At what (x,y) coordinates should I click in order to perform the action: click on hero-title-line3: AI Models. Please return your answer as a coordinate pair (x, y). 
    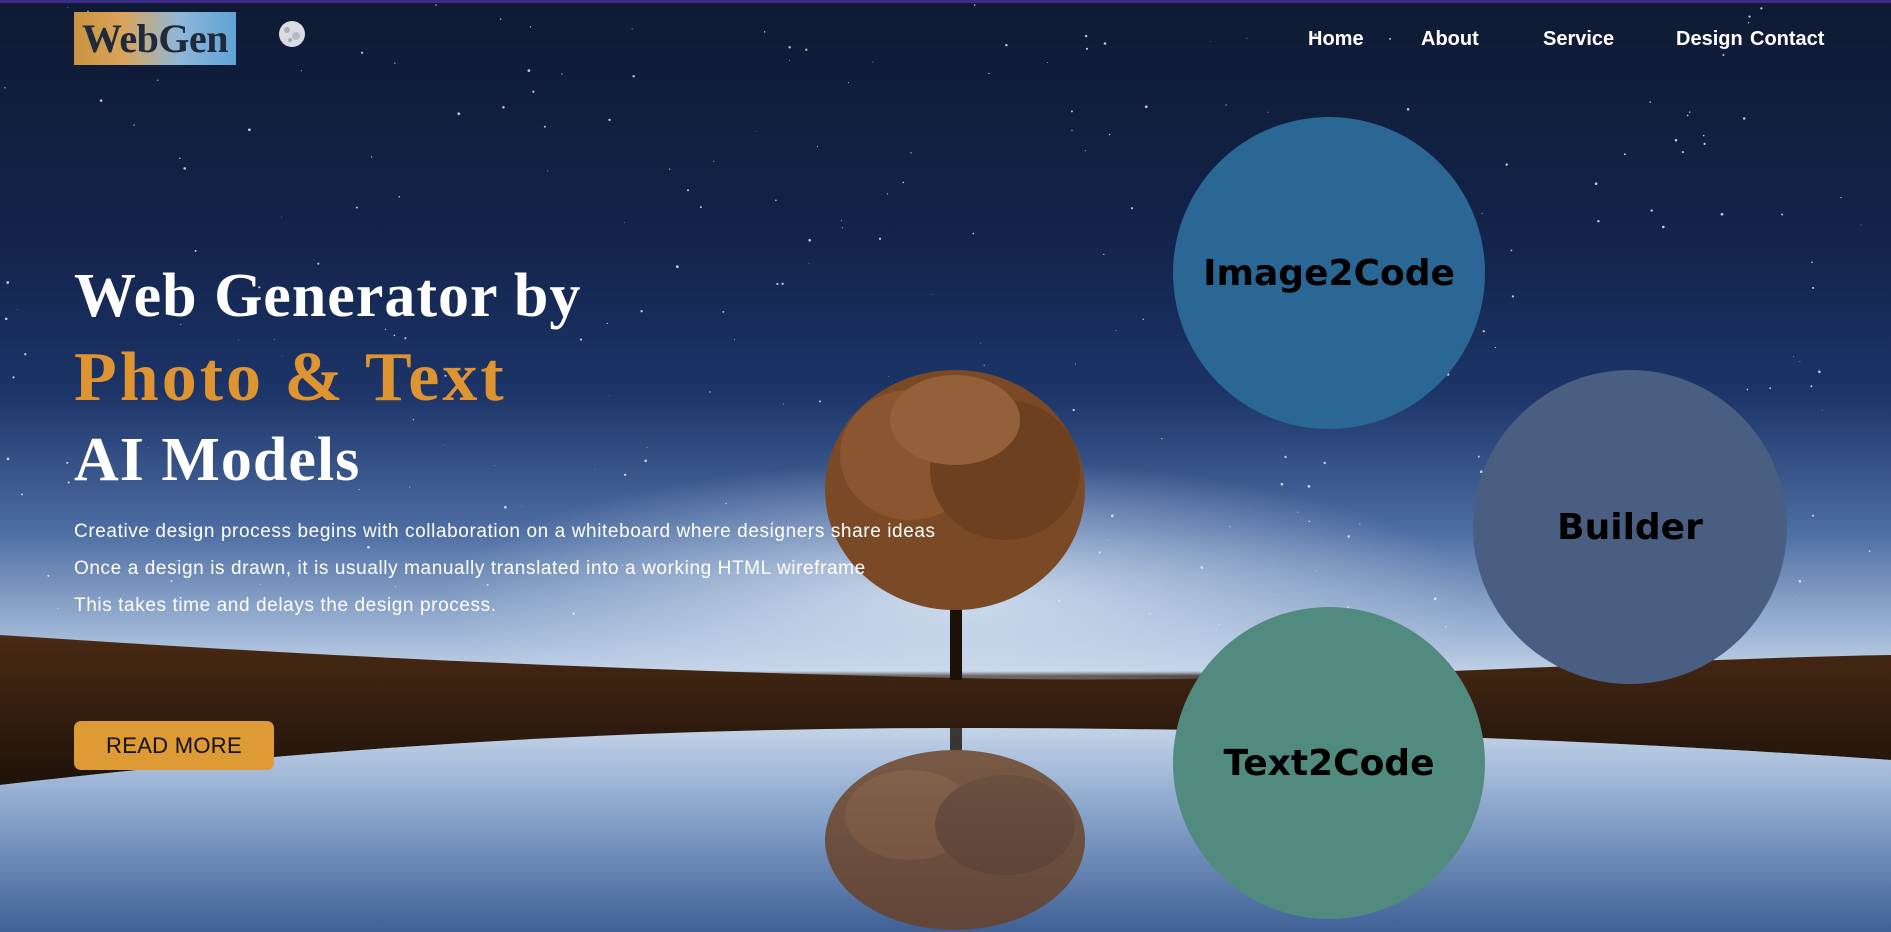
    Looking at the image, I should click on (217, 460).